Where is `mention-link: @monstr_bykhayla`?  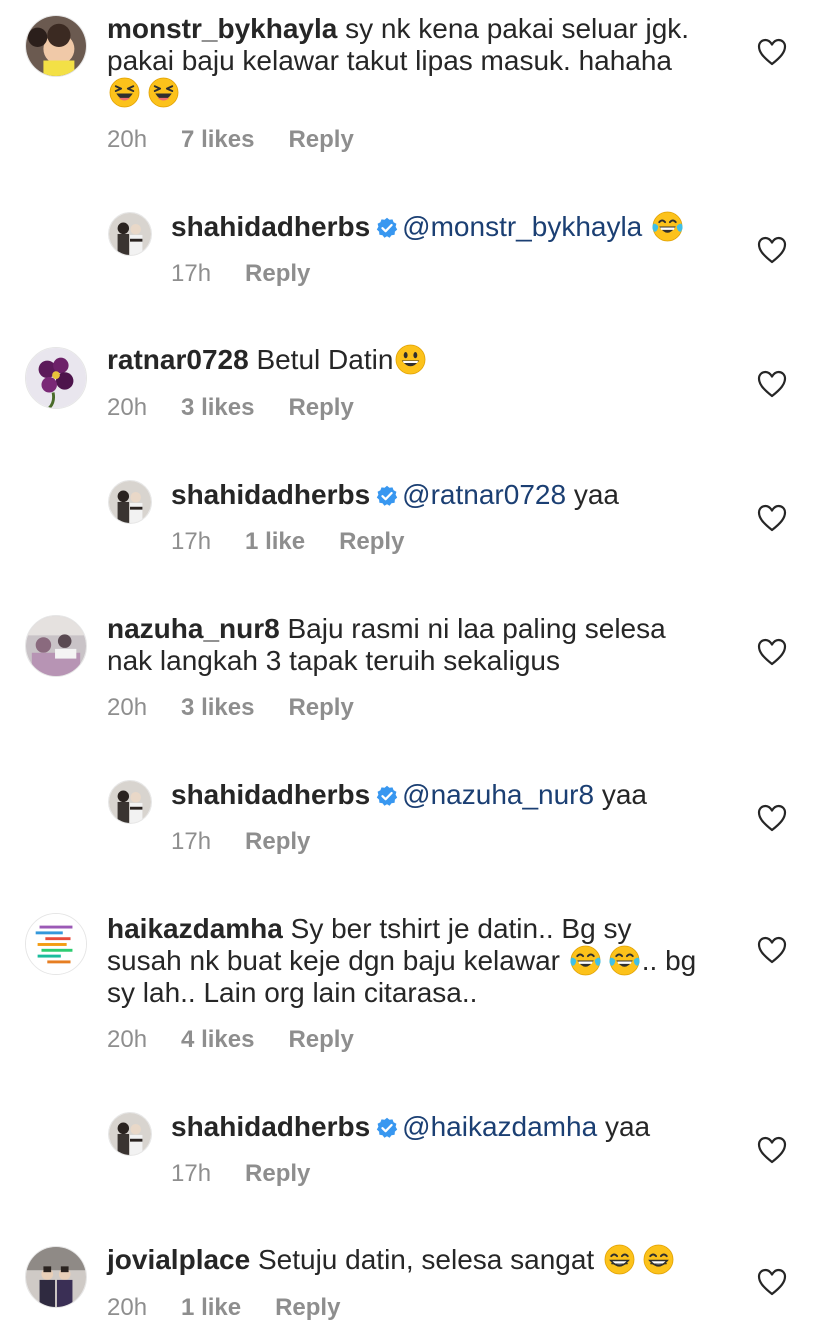
mention-link: @monstr_bykhayla is located at coordinates (522, 226).